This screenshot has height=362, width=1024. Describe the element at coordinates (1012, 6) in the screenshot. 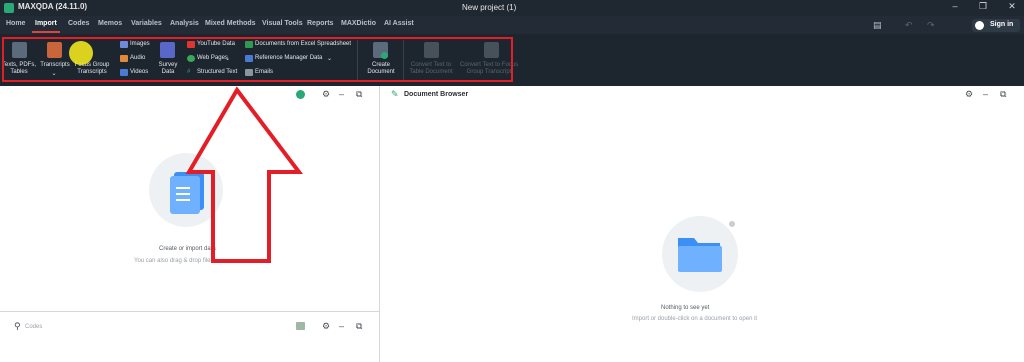

I see `close-icon: ✕` at that location.